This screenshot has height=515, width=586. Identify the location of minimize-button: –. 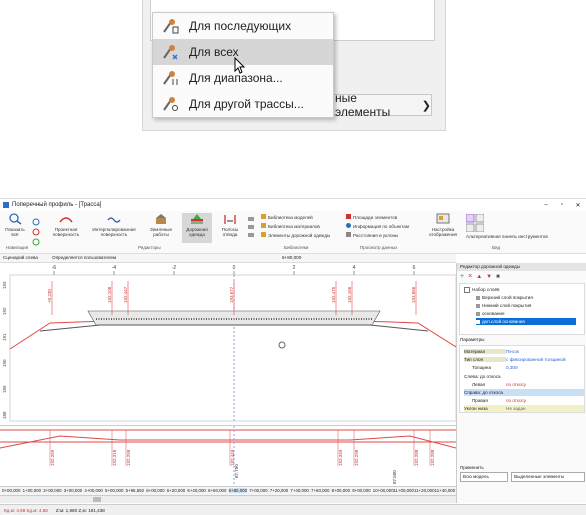
(546, 205).